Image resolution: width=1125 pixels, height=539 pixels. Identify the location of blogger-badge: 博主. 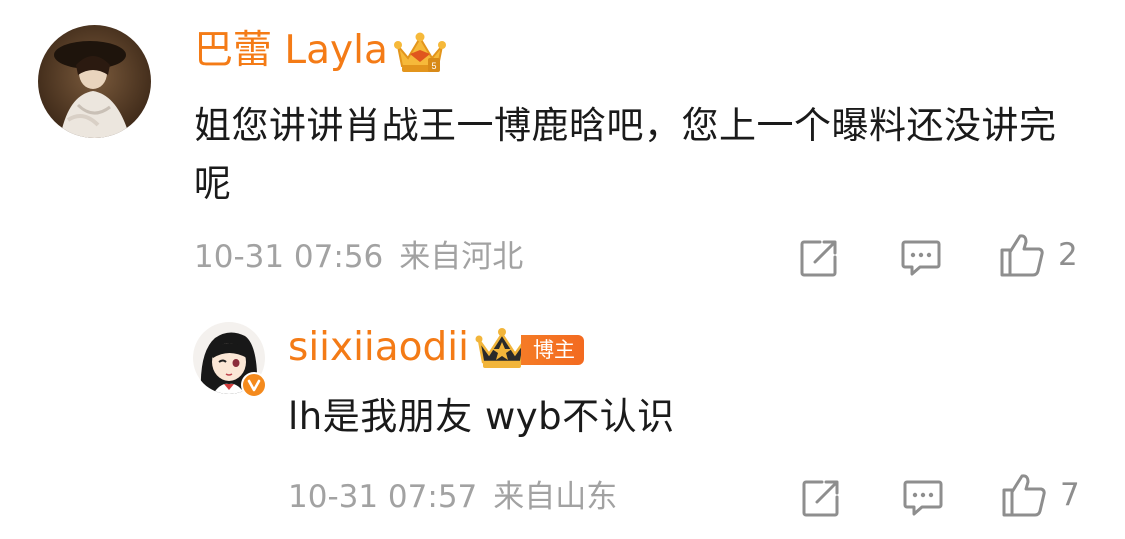
(552, 350).